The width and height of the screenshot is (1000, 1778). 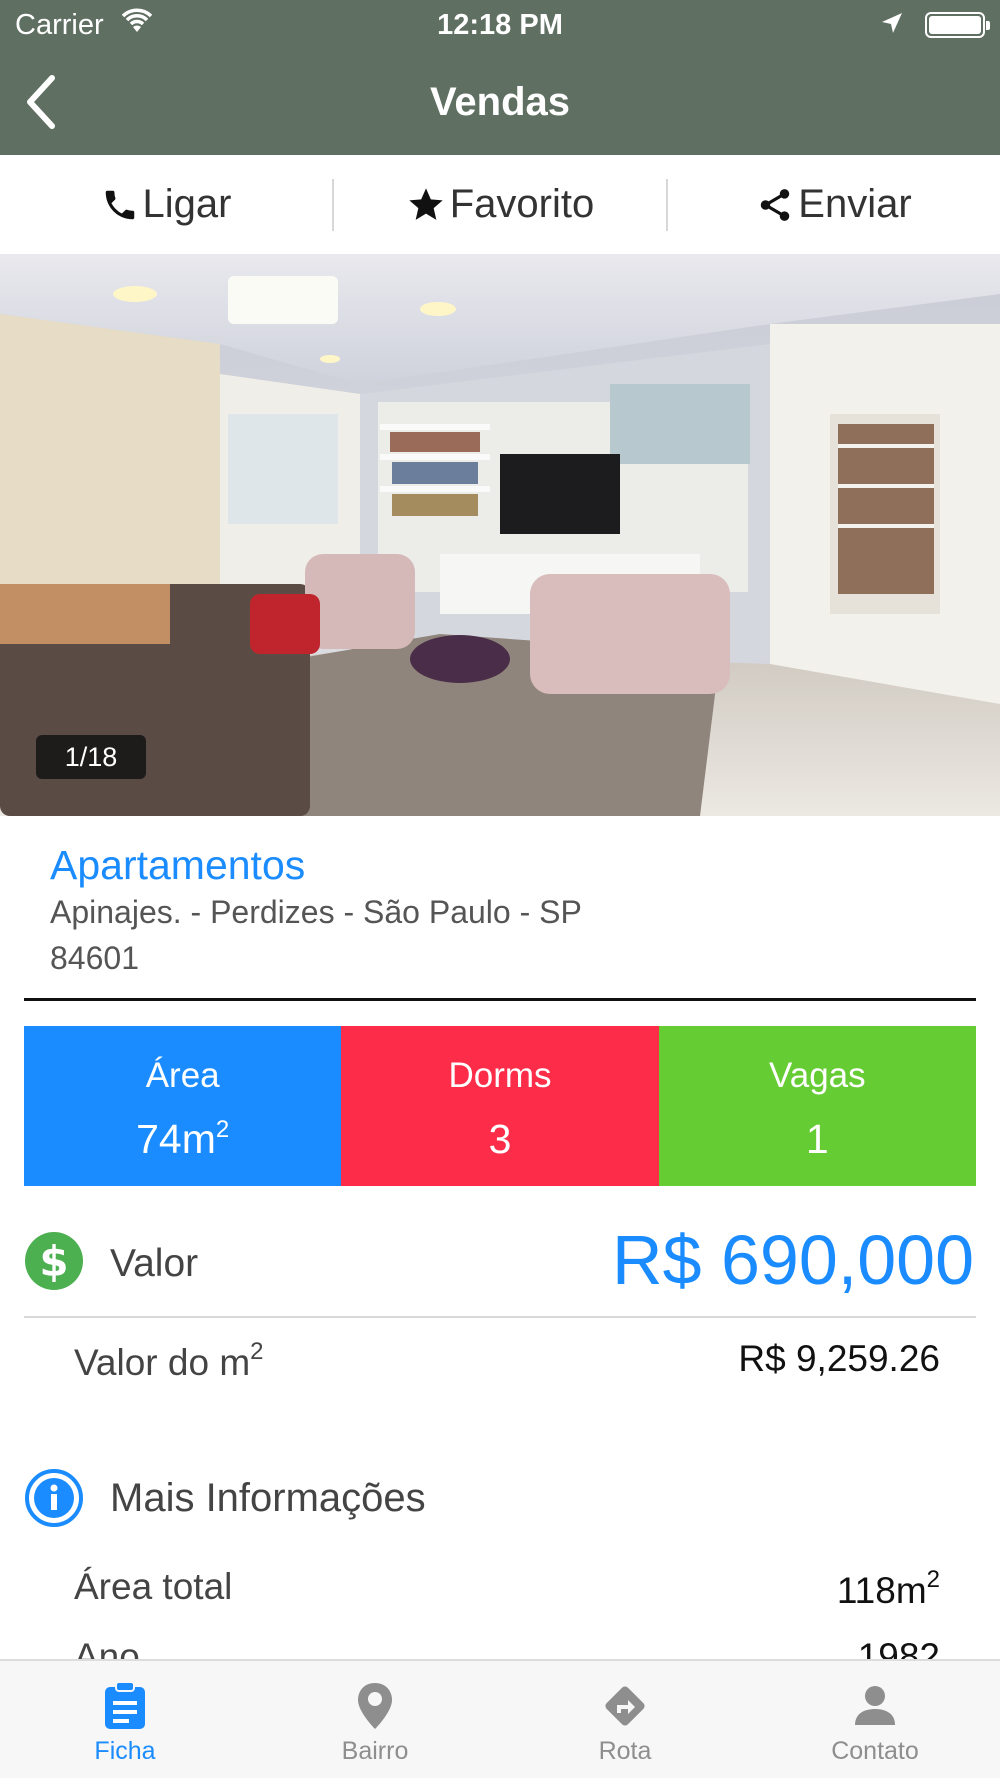 I want to click on tab-bairro: Bairro, so click(x=375, y=1719).